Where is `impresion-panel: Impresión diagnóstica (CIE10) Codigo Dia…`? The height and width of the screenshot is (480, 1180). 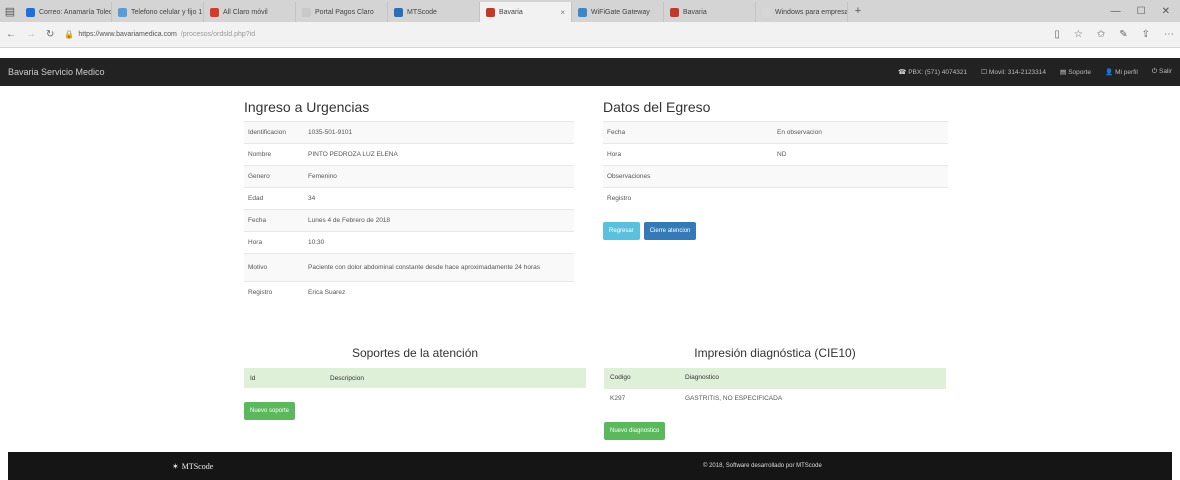
impresion-panel: Impresión diagnóstica (CIE10) Codigo Dia… is located at coordinates (775, 393).